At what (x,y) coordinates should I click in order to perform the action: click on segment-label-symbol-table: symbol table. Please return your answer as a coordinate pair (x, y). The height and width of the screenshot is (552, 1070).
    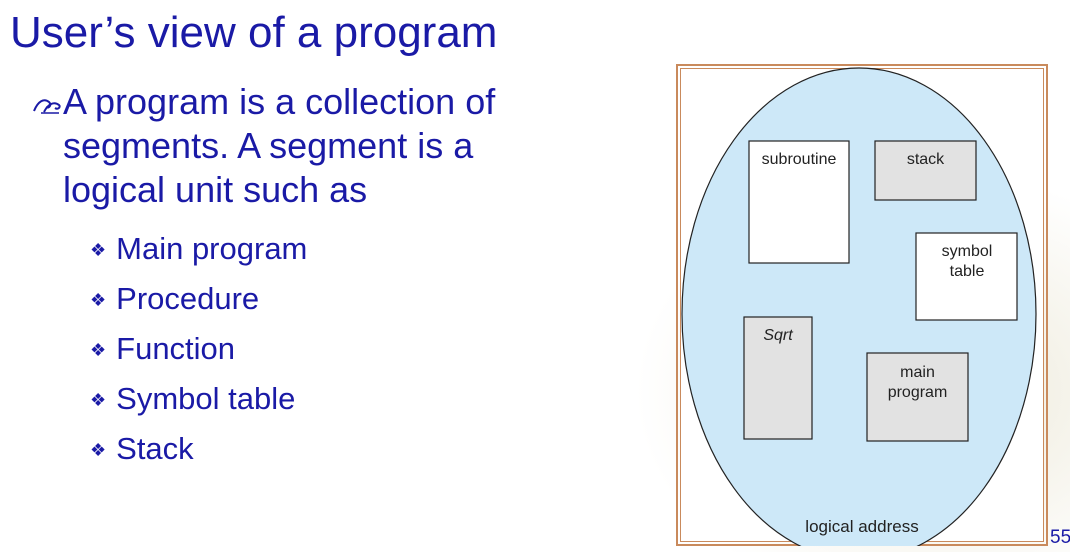
    Looking at the image, I should click on (967, 261).